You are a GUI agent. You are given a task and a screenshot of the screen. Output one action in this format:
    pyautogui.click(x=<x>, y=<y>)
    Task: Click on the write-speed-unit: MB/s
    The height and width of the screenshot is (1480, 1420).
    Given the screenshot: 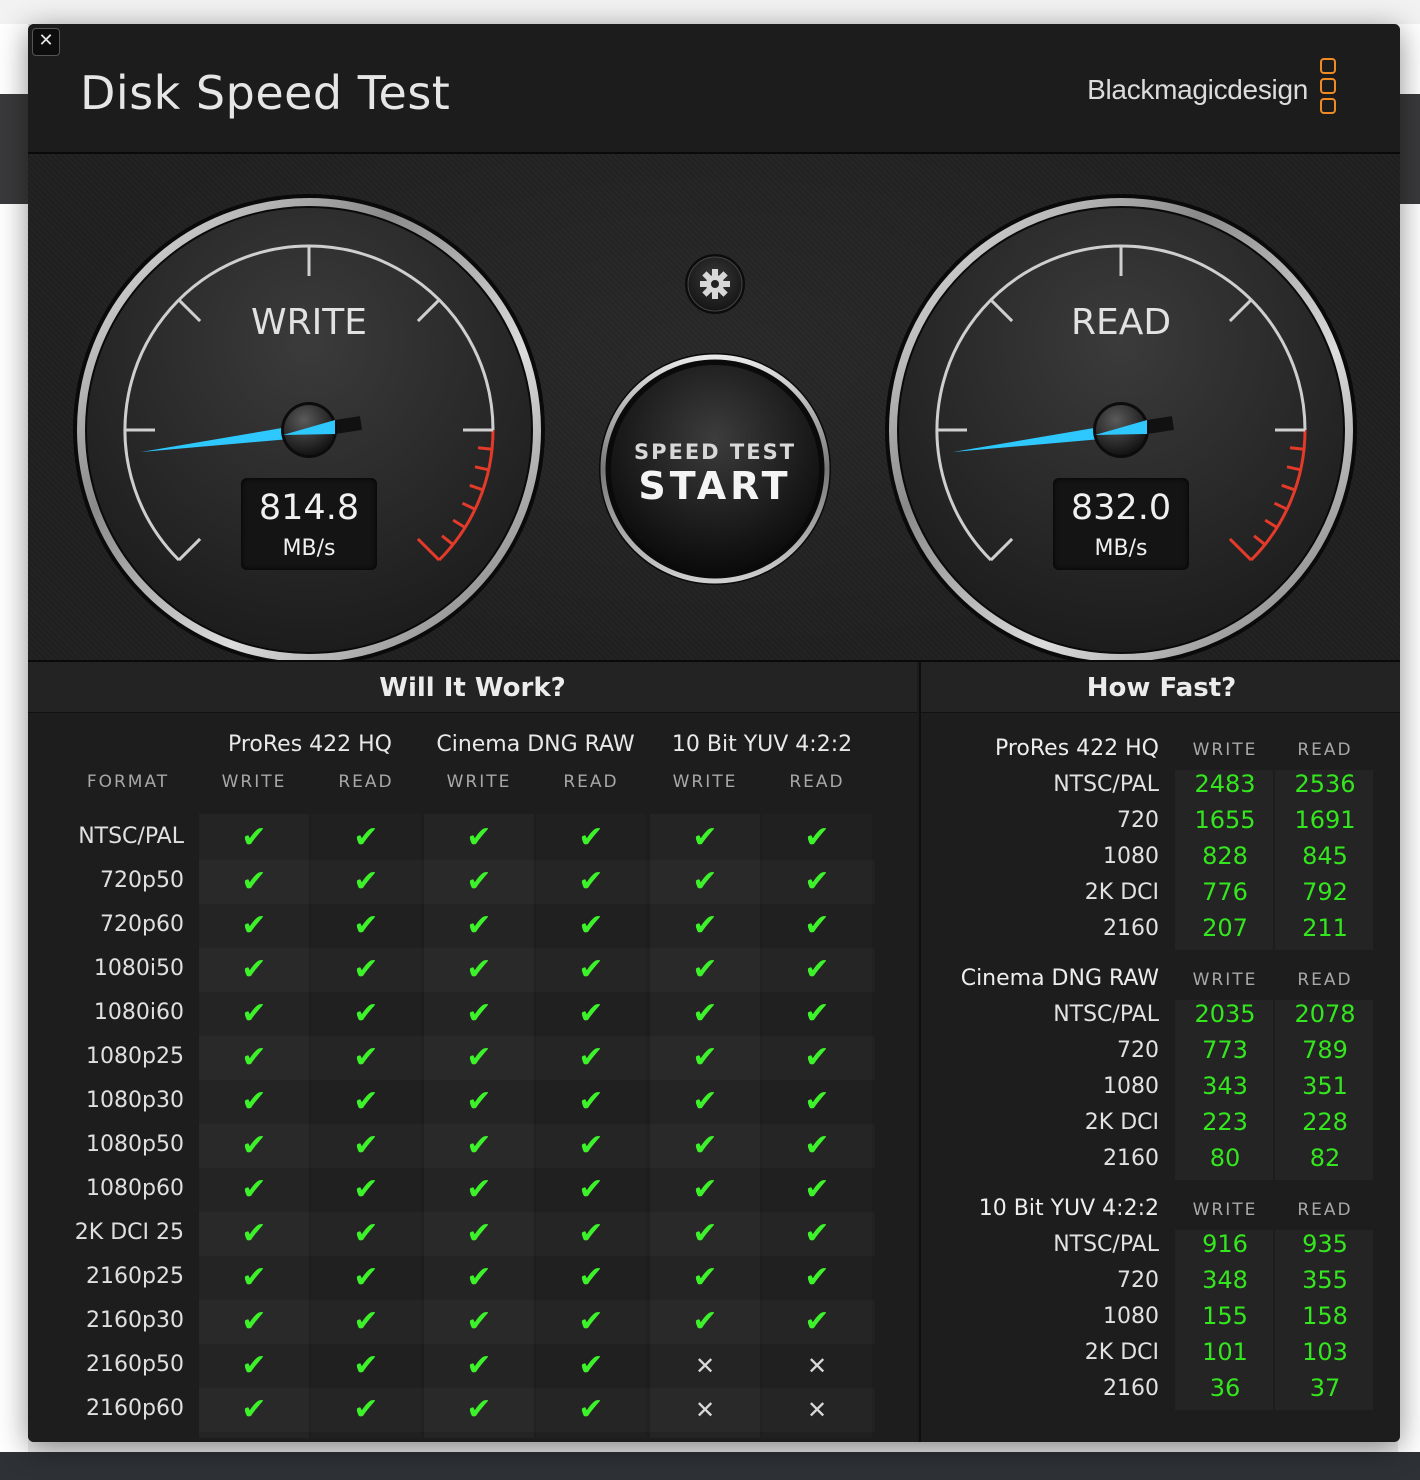 What is the action you would take?
    pyautogui.click(x=309, y=548)
    